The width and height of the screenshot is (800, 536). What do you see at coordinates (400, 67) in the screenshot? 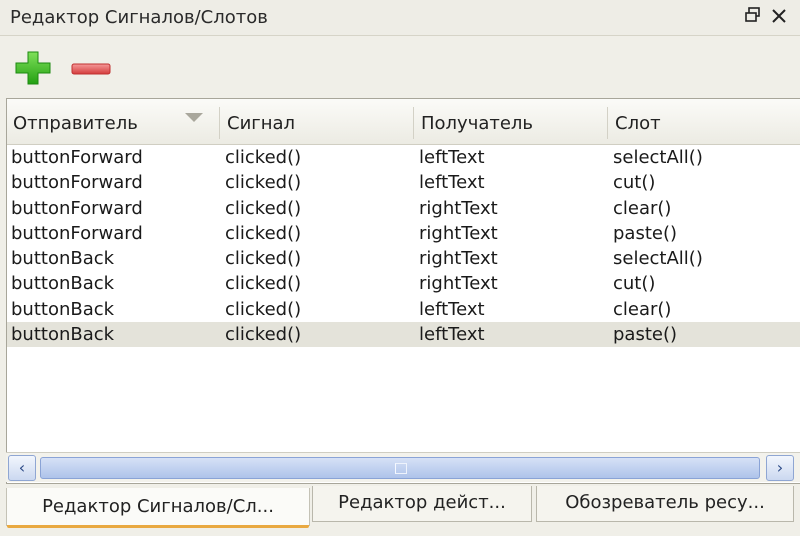
I see `toolbar` at bounding box center [400, 67].